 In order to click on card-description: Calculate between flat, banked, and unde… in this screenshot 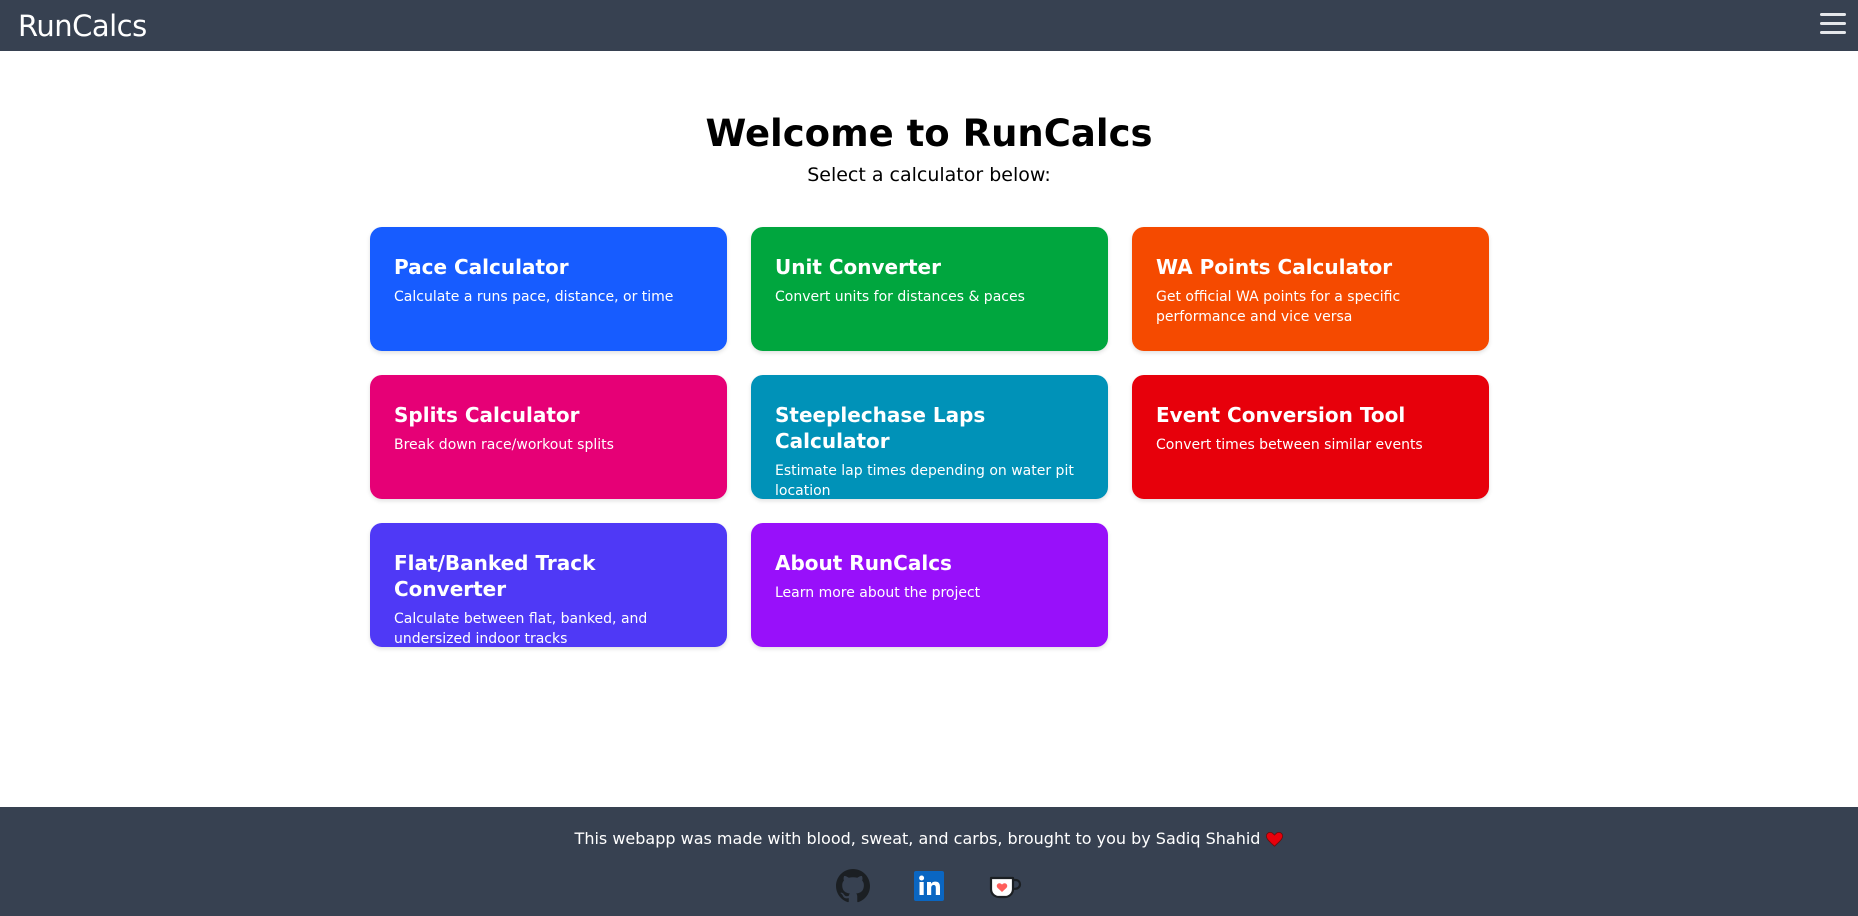, I will do `click(521, 629)`.